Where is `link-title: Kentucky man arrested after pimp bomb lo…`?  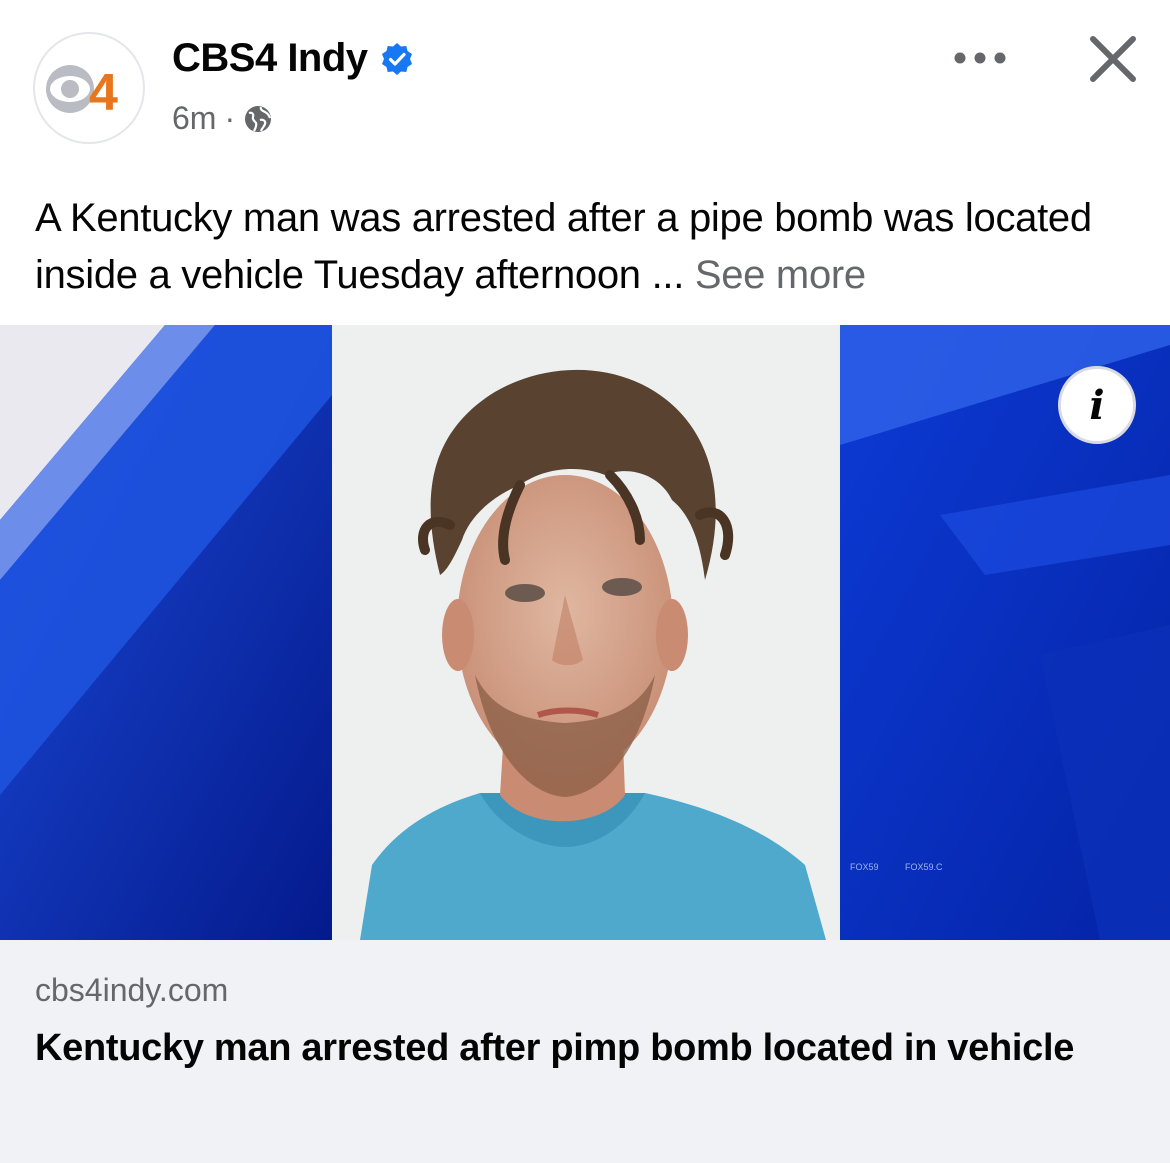 link-title: Kentucky man arrested after pimp bomb lo… is located at coordinates (575, 1048).